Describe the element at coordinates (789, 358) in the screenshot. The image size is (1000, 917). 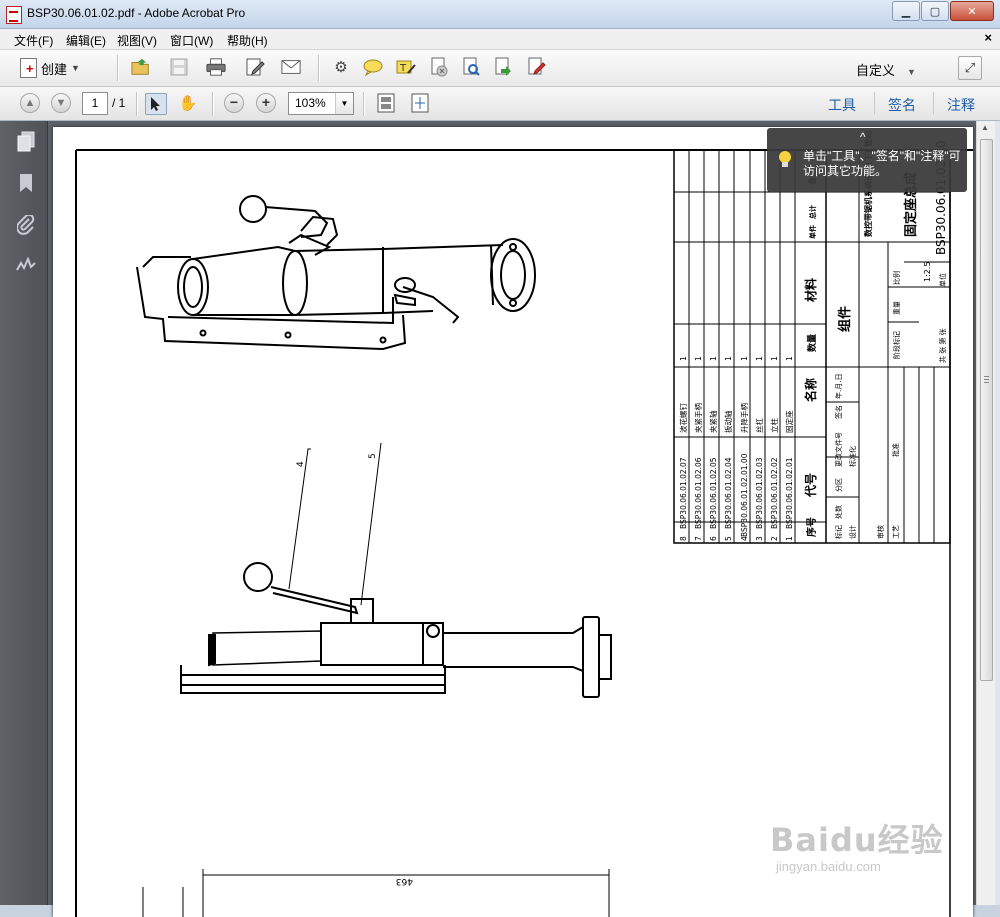
I see `part-qty-1: 1` at that location.